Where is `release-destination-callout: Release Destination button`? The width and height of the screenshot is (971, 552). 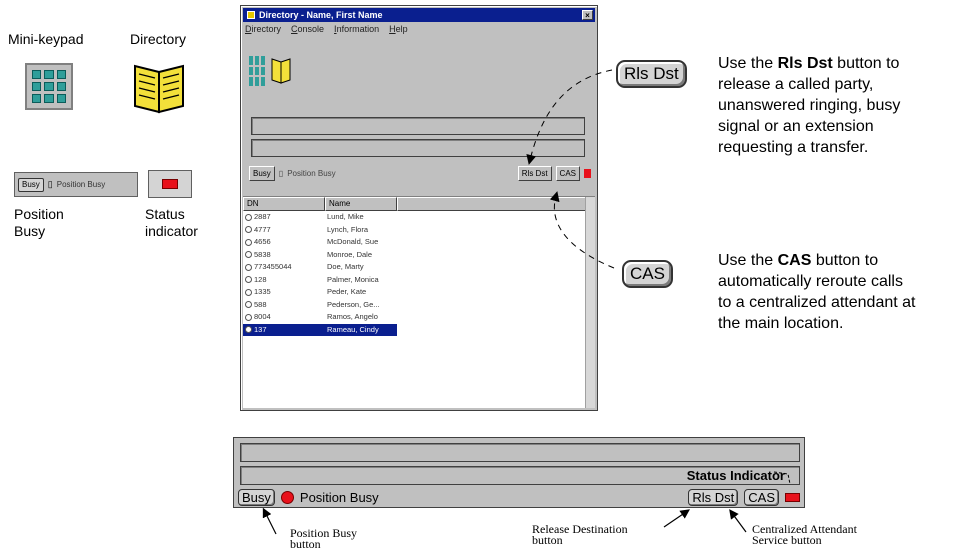 release-destination-callout: Release Destination button is located at coordinates (580, 534).